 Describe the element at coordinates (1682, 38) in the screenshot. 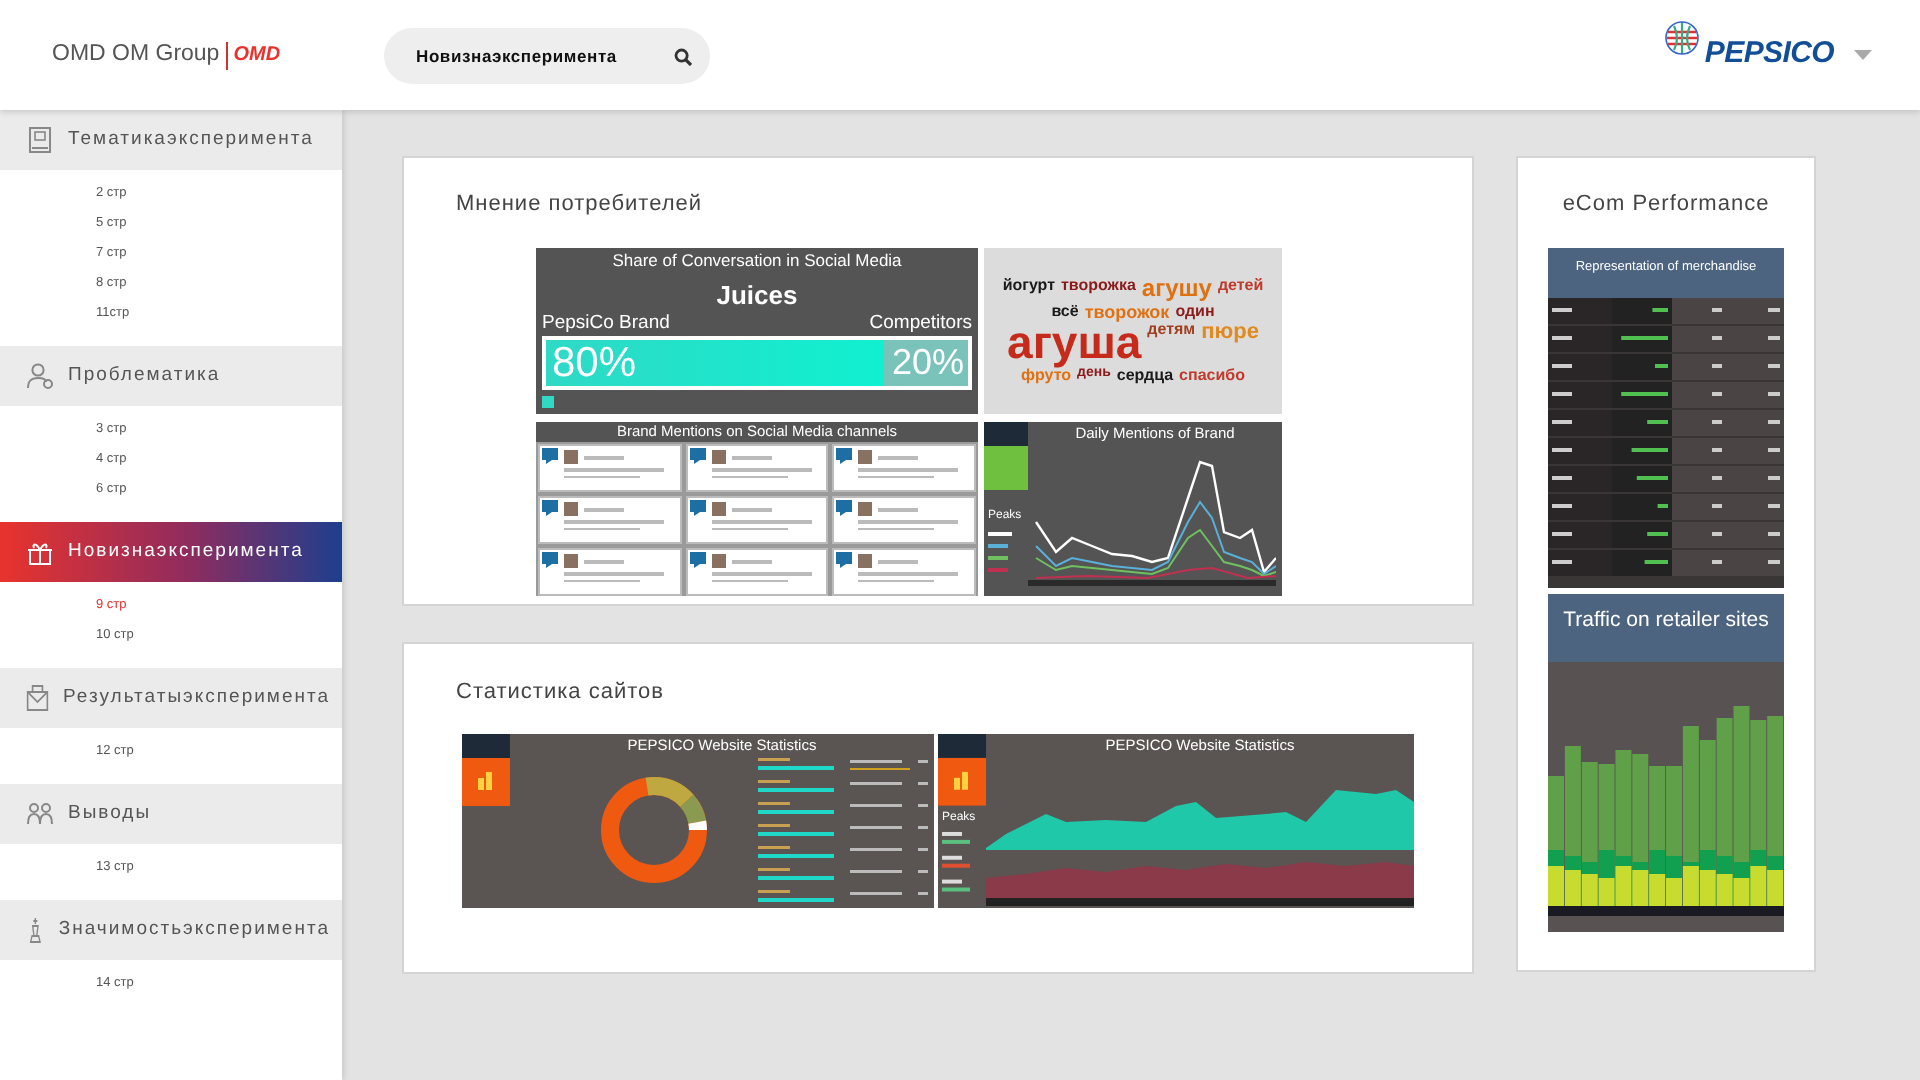

I see `globe-icon` at that location.